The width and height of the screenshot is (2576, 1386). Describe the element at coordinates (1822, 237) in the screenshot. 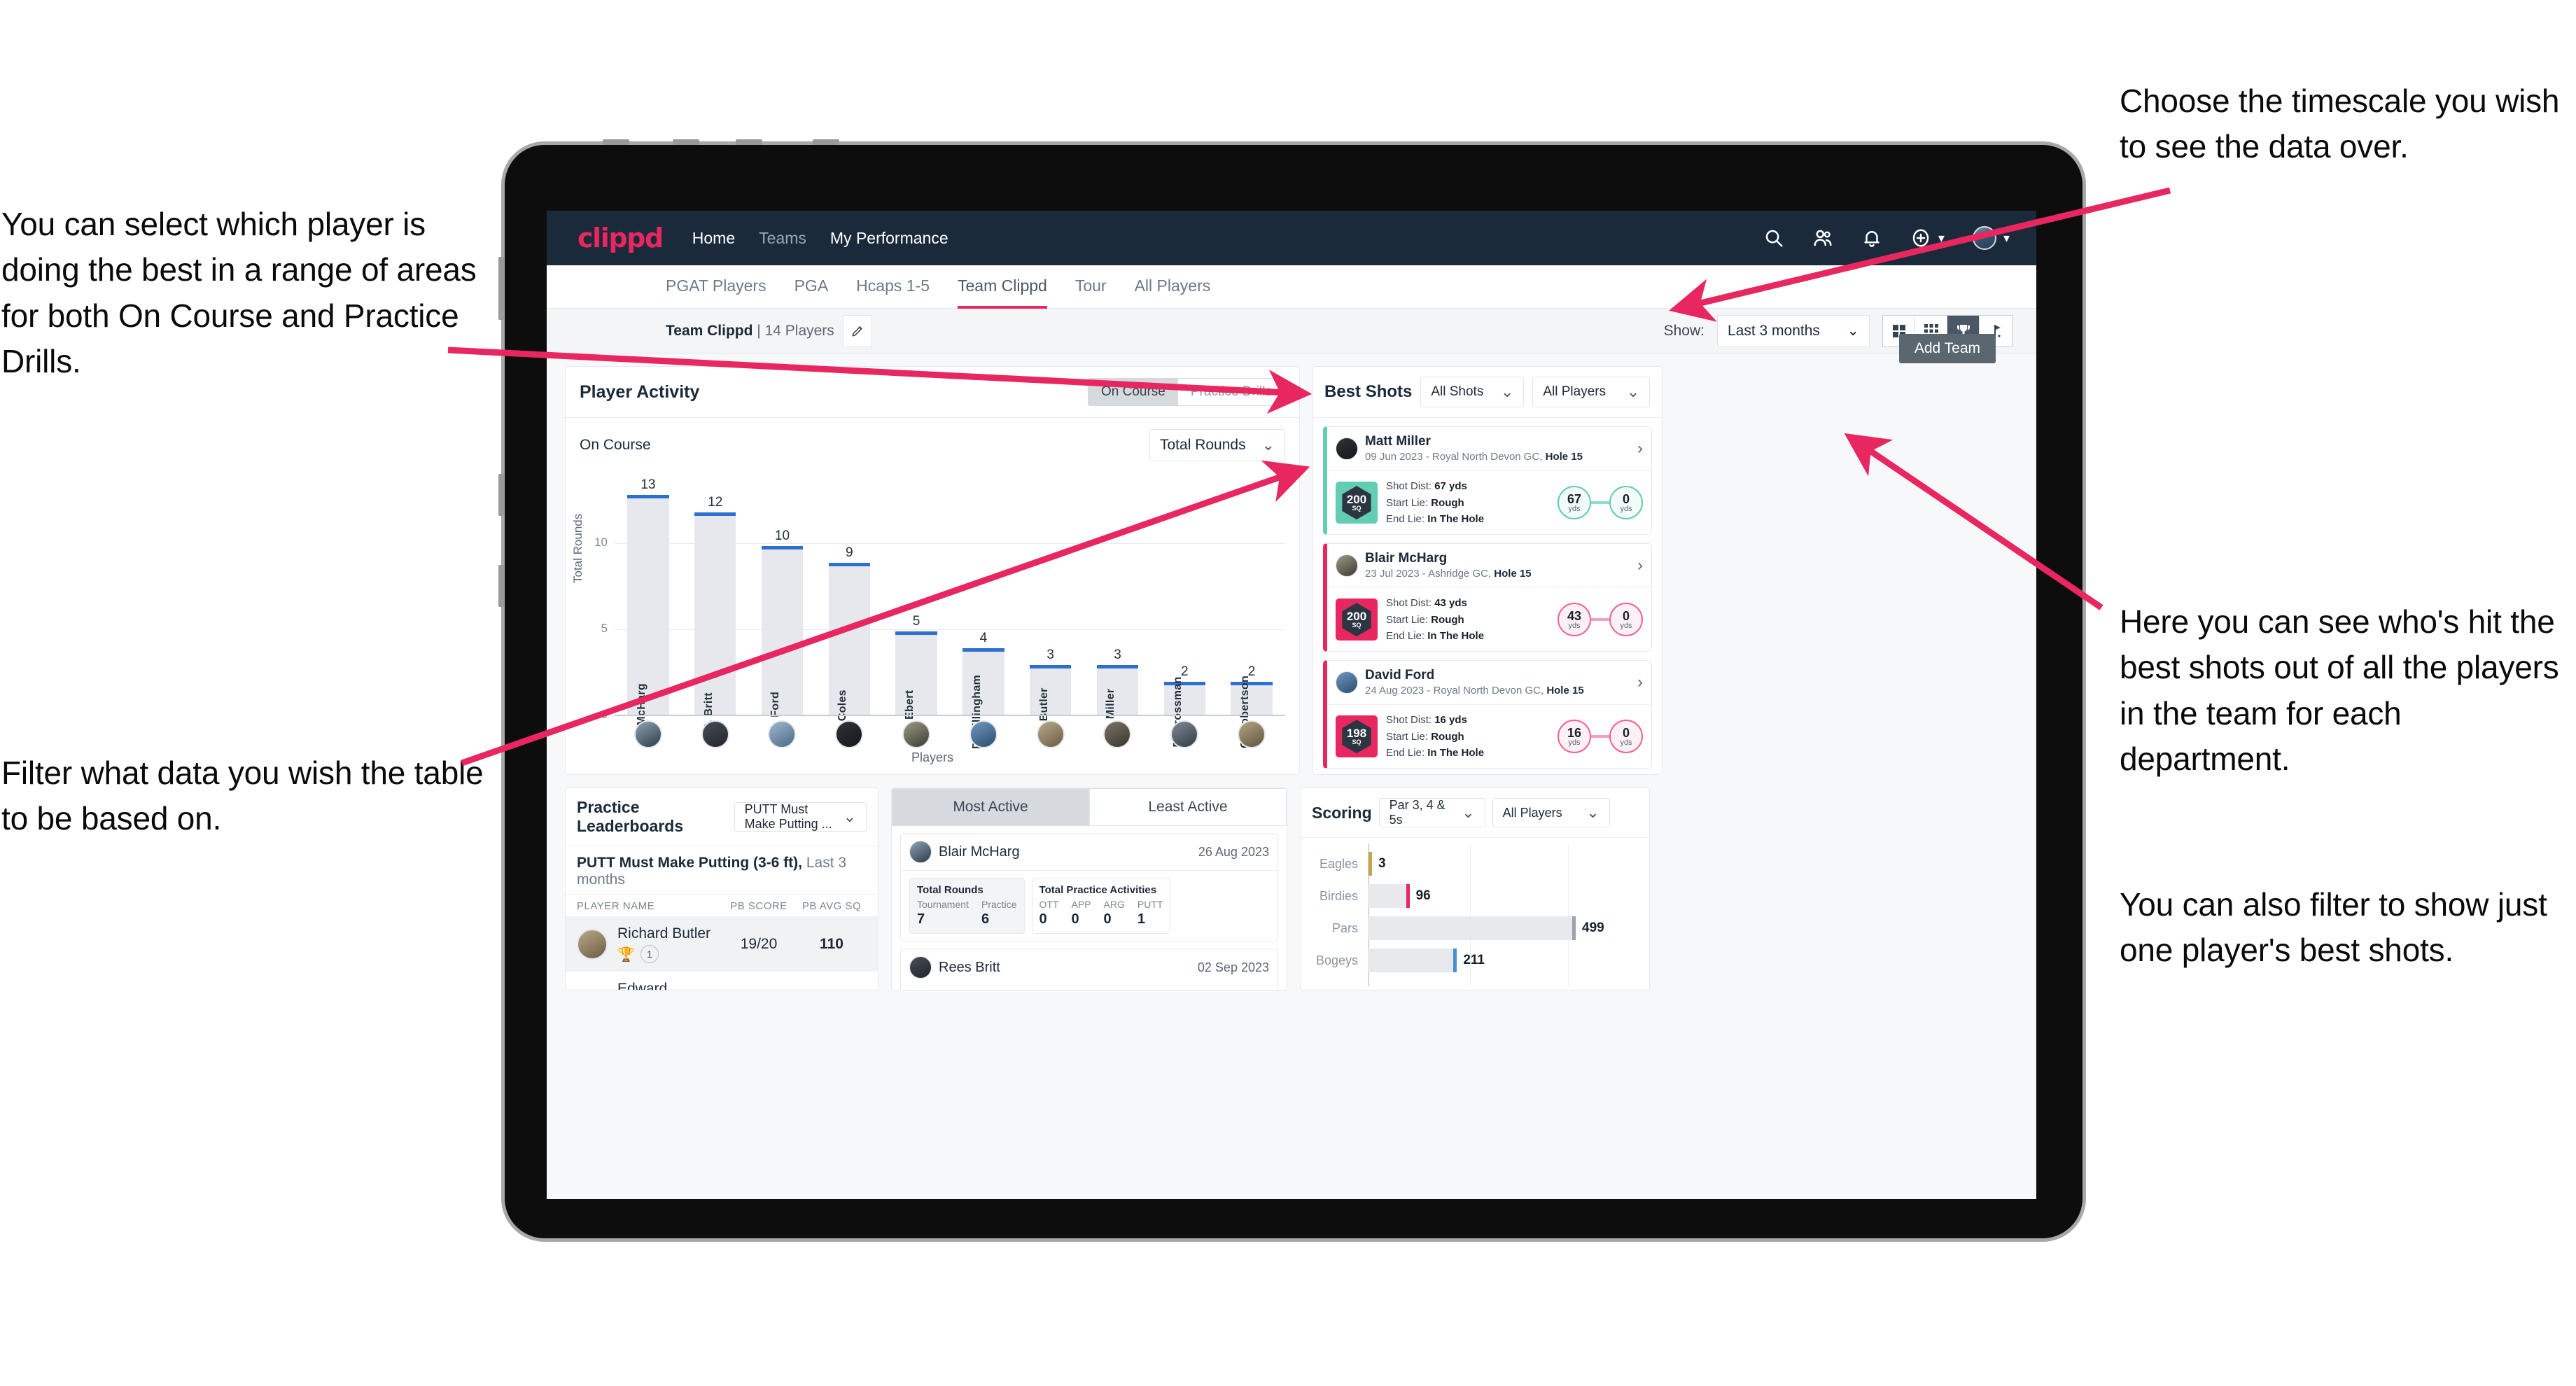

I see `people-icon` at that location.